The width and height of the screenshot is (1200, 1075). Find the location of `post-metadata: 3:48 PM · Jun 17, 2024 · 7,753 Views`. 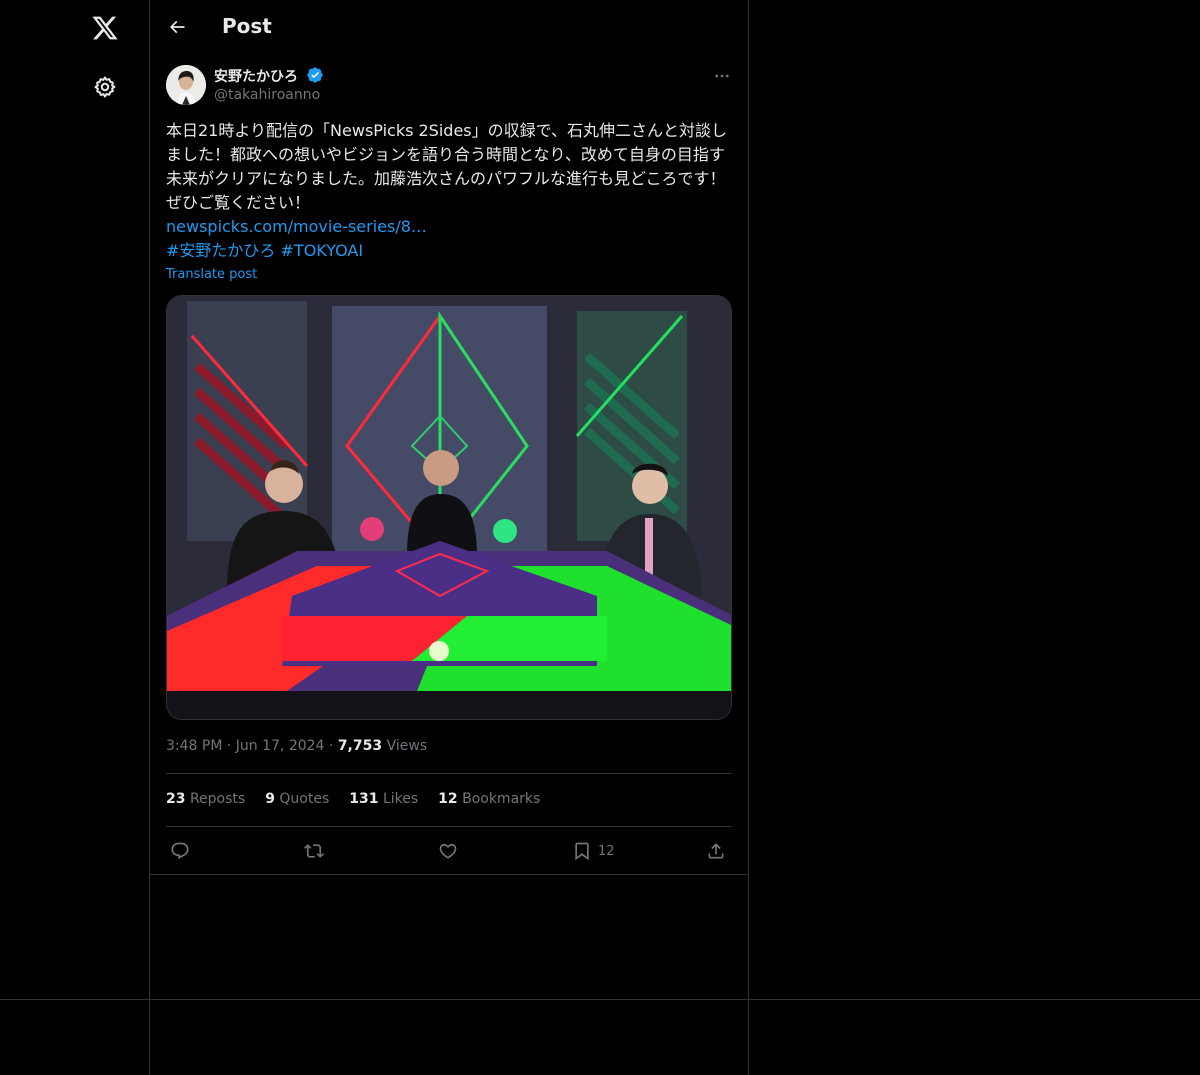

post-metadata: 3:48 PM · Jun 17, 2024 · 7,753 Views is located at coordinates (296, 746).